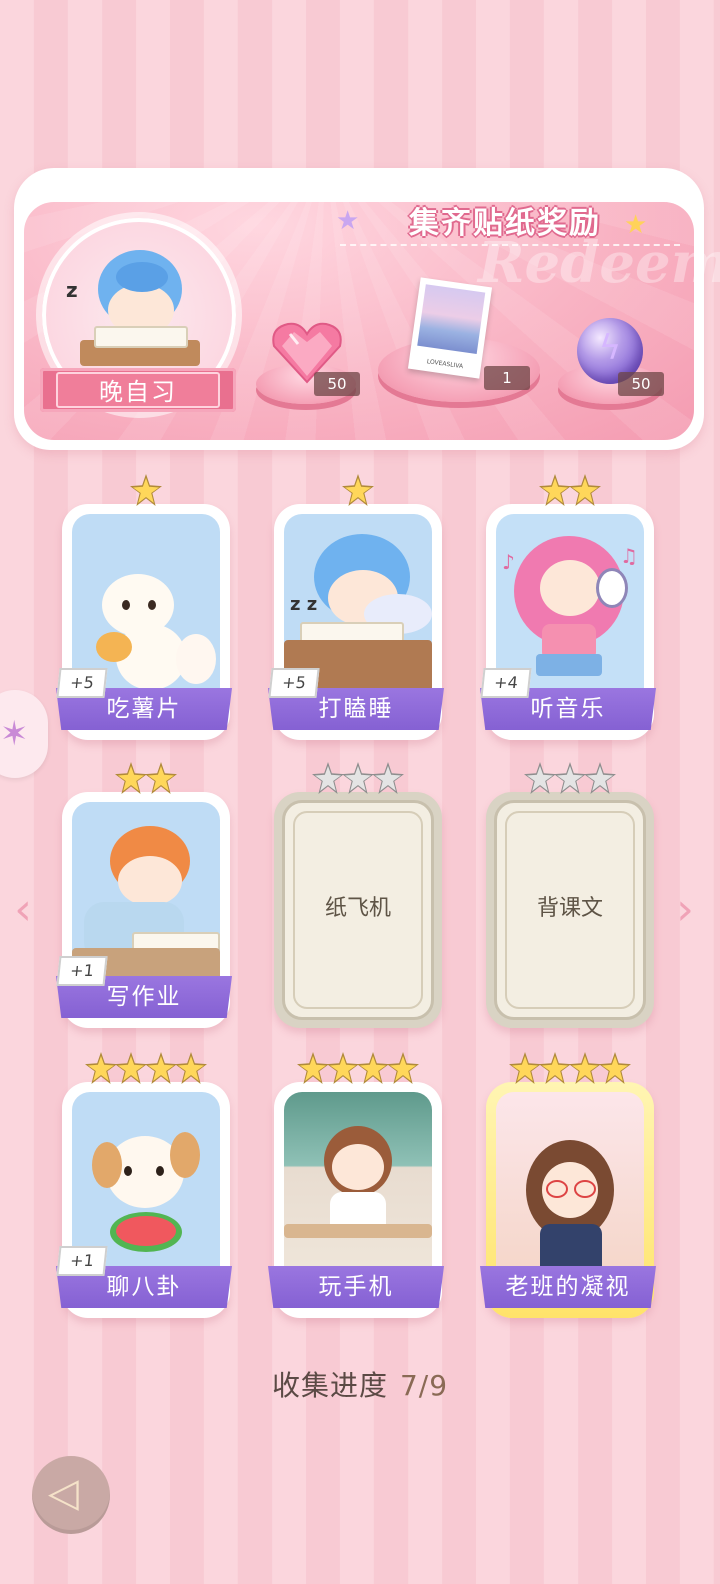 The height and width of the screenshot is (1584, 720). What do you see at coordinates (424, 1385) in the screenshot?
I see `progress-value: 7/9` at bounding box center [424, 1385].